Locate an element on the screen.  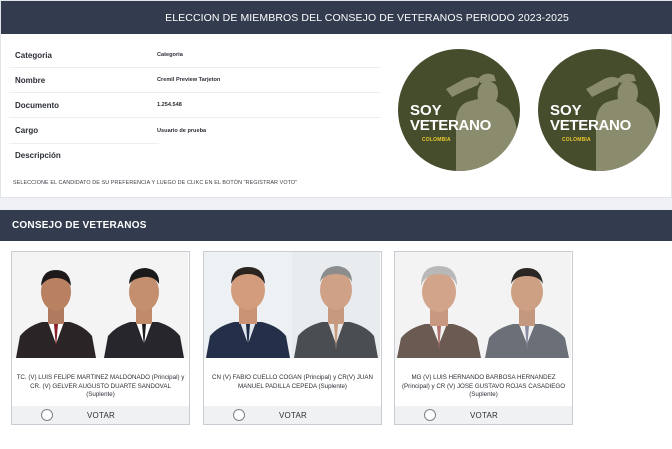
info-row-descripcion: Descripción is located at coordinates (195, 155).